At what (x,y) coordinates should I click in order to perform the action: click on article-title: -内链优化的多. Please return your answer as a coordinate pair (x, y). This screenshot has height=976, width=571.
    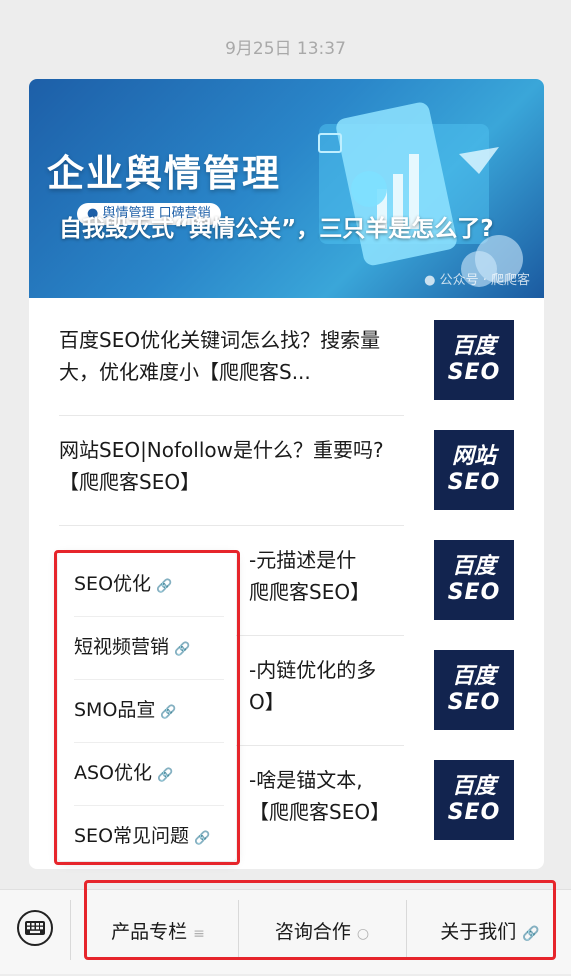
    Looking at the image, I should click on (313, 670).